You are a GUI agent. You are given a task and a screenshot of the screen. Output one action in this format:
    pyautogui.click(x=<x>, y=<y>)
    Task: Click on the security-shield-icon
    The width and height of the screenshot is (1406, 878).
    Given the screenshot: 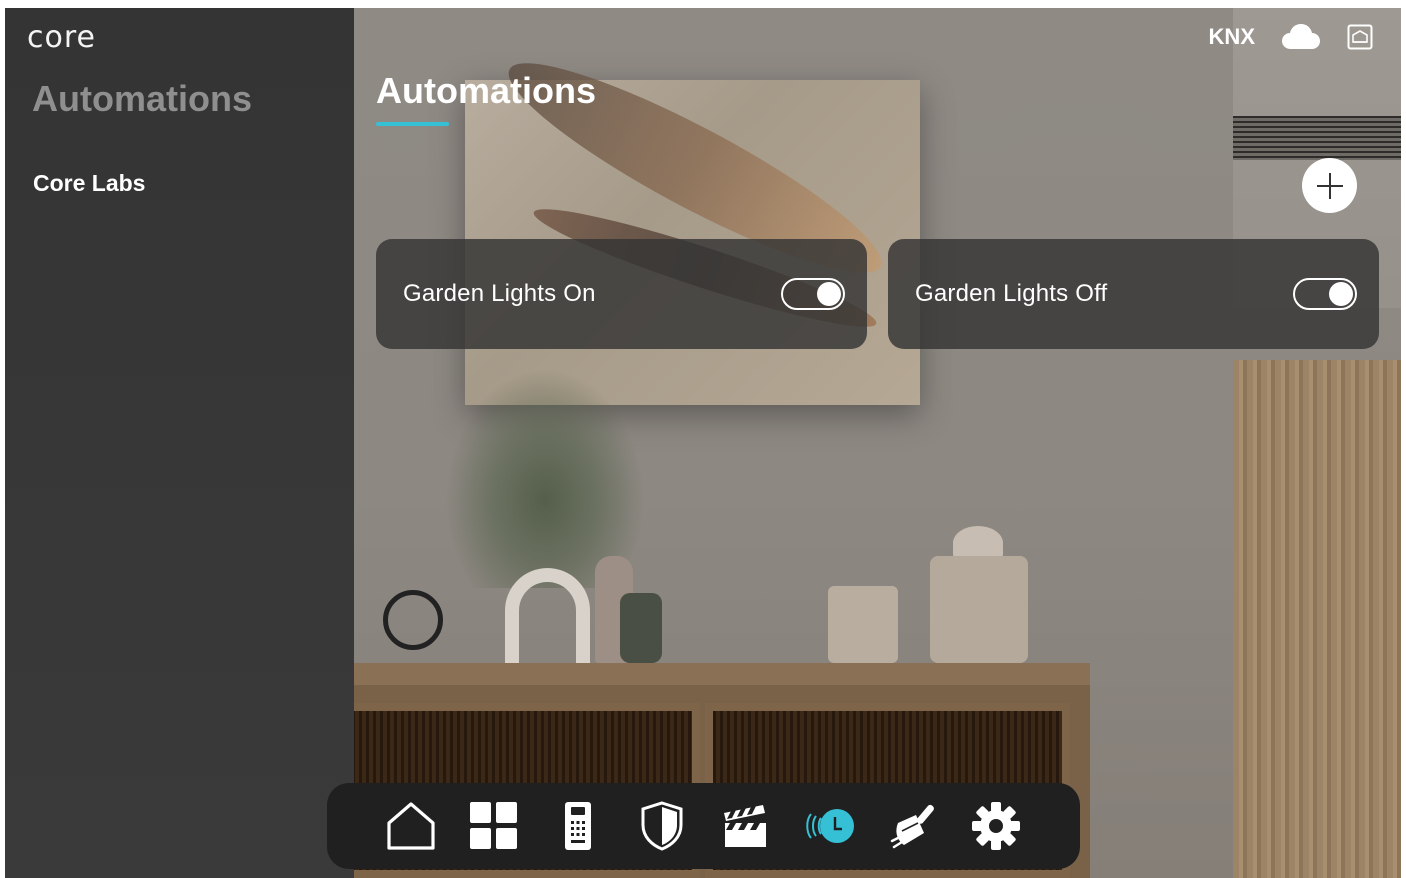 What is the action you would take?
    pyautogui.click(x=662, y=826)
    